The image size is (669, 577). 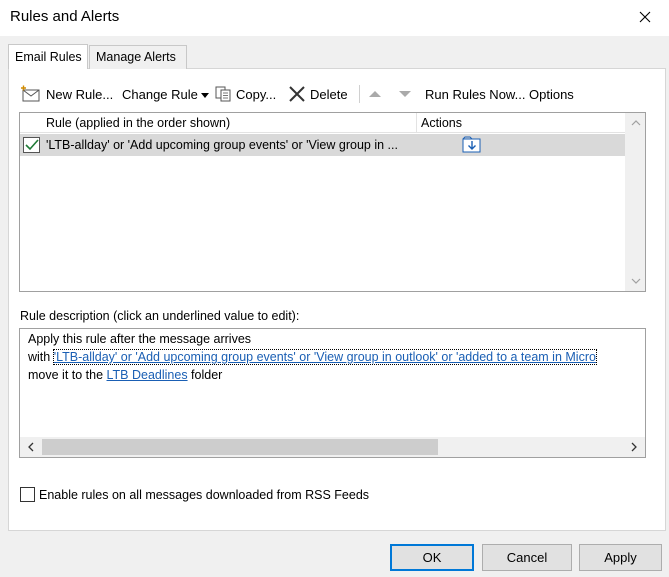 I want to click on ok-button: OK, so click(x=432, y=557).